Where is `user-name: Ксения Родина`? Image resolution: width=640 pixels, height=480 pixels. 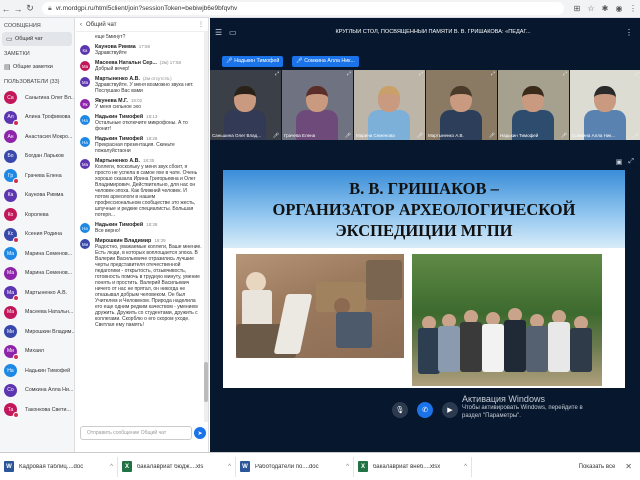
user-name: Ксения Родина is located at coordinates (43, 234).